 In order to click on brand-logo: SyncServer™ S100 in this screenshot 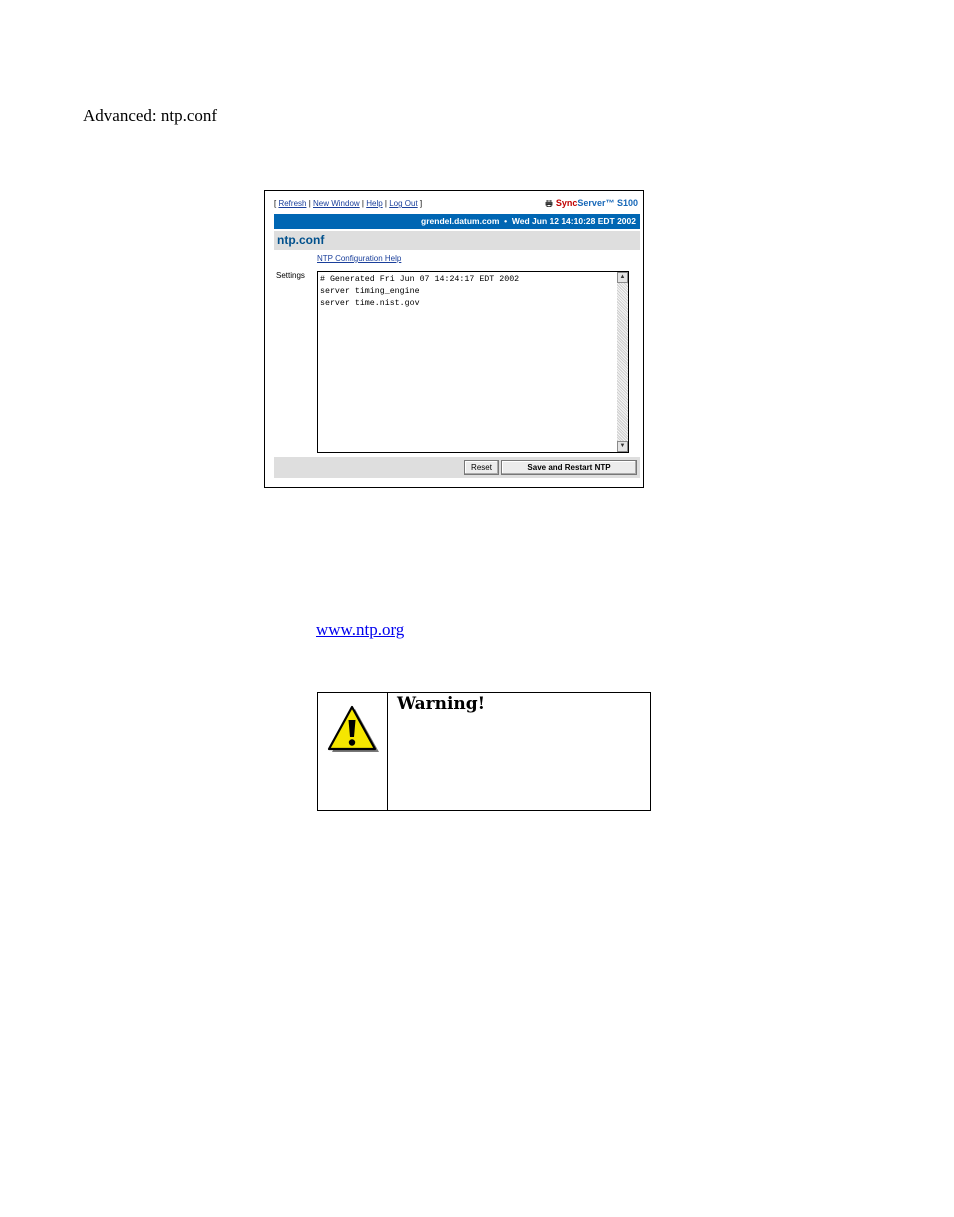, I will do `click(591, 203)`.